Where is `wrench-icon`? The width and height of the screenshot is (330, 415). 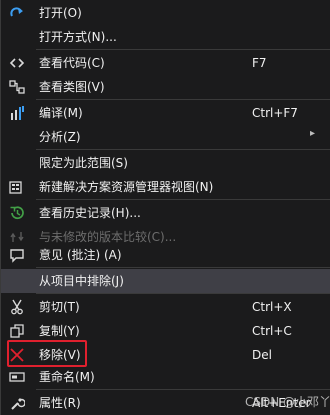 wrench-icon is located at coordinates (17, 403).